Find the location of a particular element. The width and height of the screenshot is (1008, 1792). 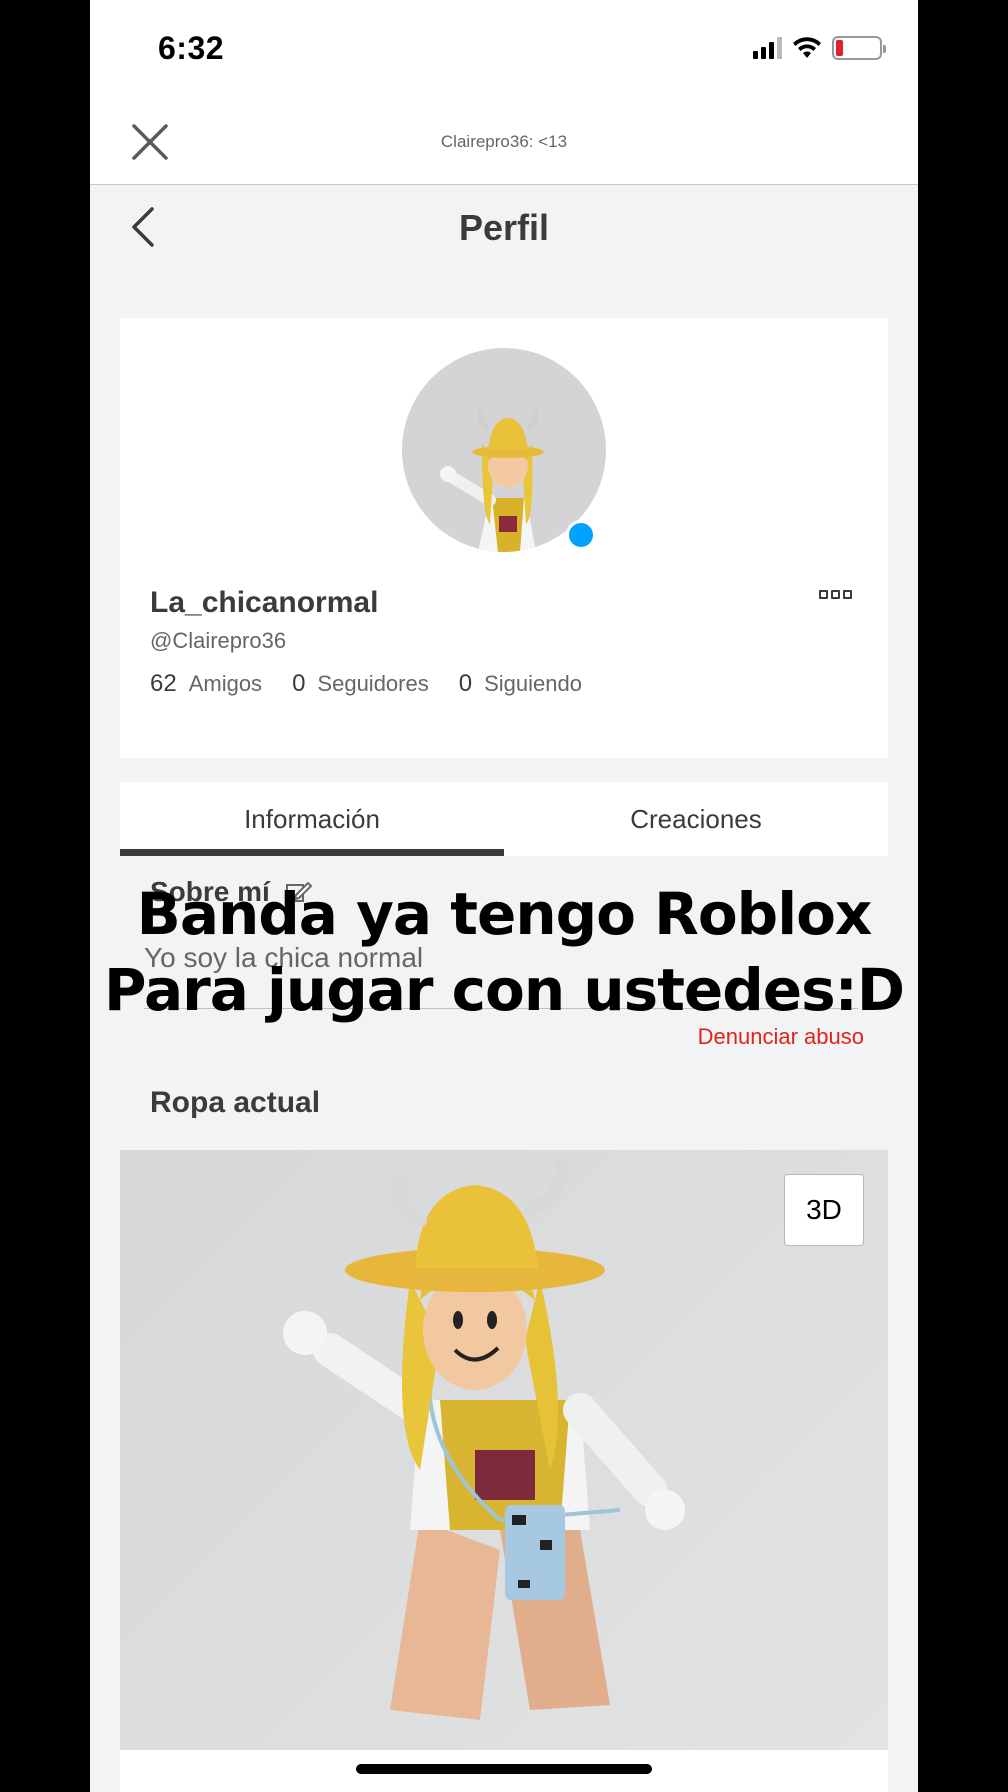

display-name: La_chicanormal is located at coordinates (264, 602).